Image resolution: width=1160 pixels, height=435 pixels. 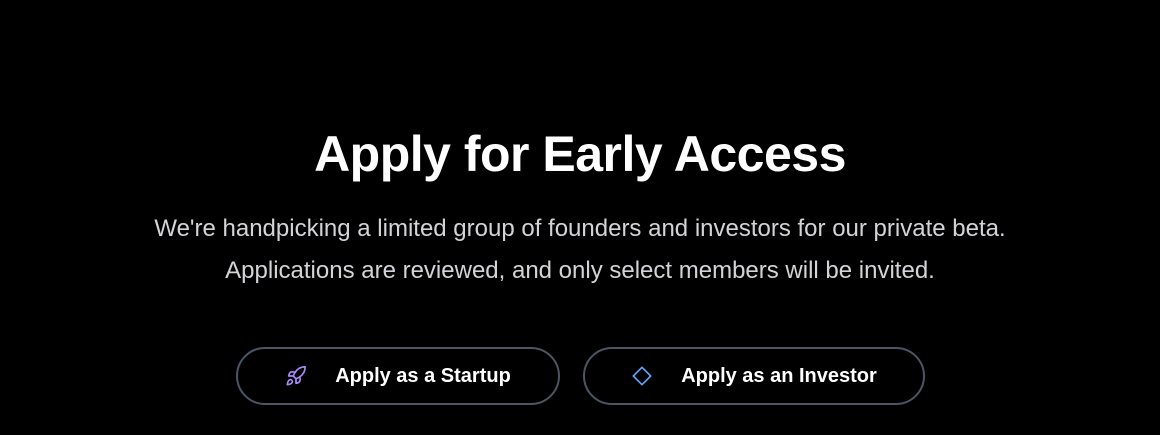 What do you see at coordinates (580, 154) in the screenshot?
I see `page-title: Apply for Early Access` at bounding box center [580, 154].